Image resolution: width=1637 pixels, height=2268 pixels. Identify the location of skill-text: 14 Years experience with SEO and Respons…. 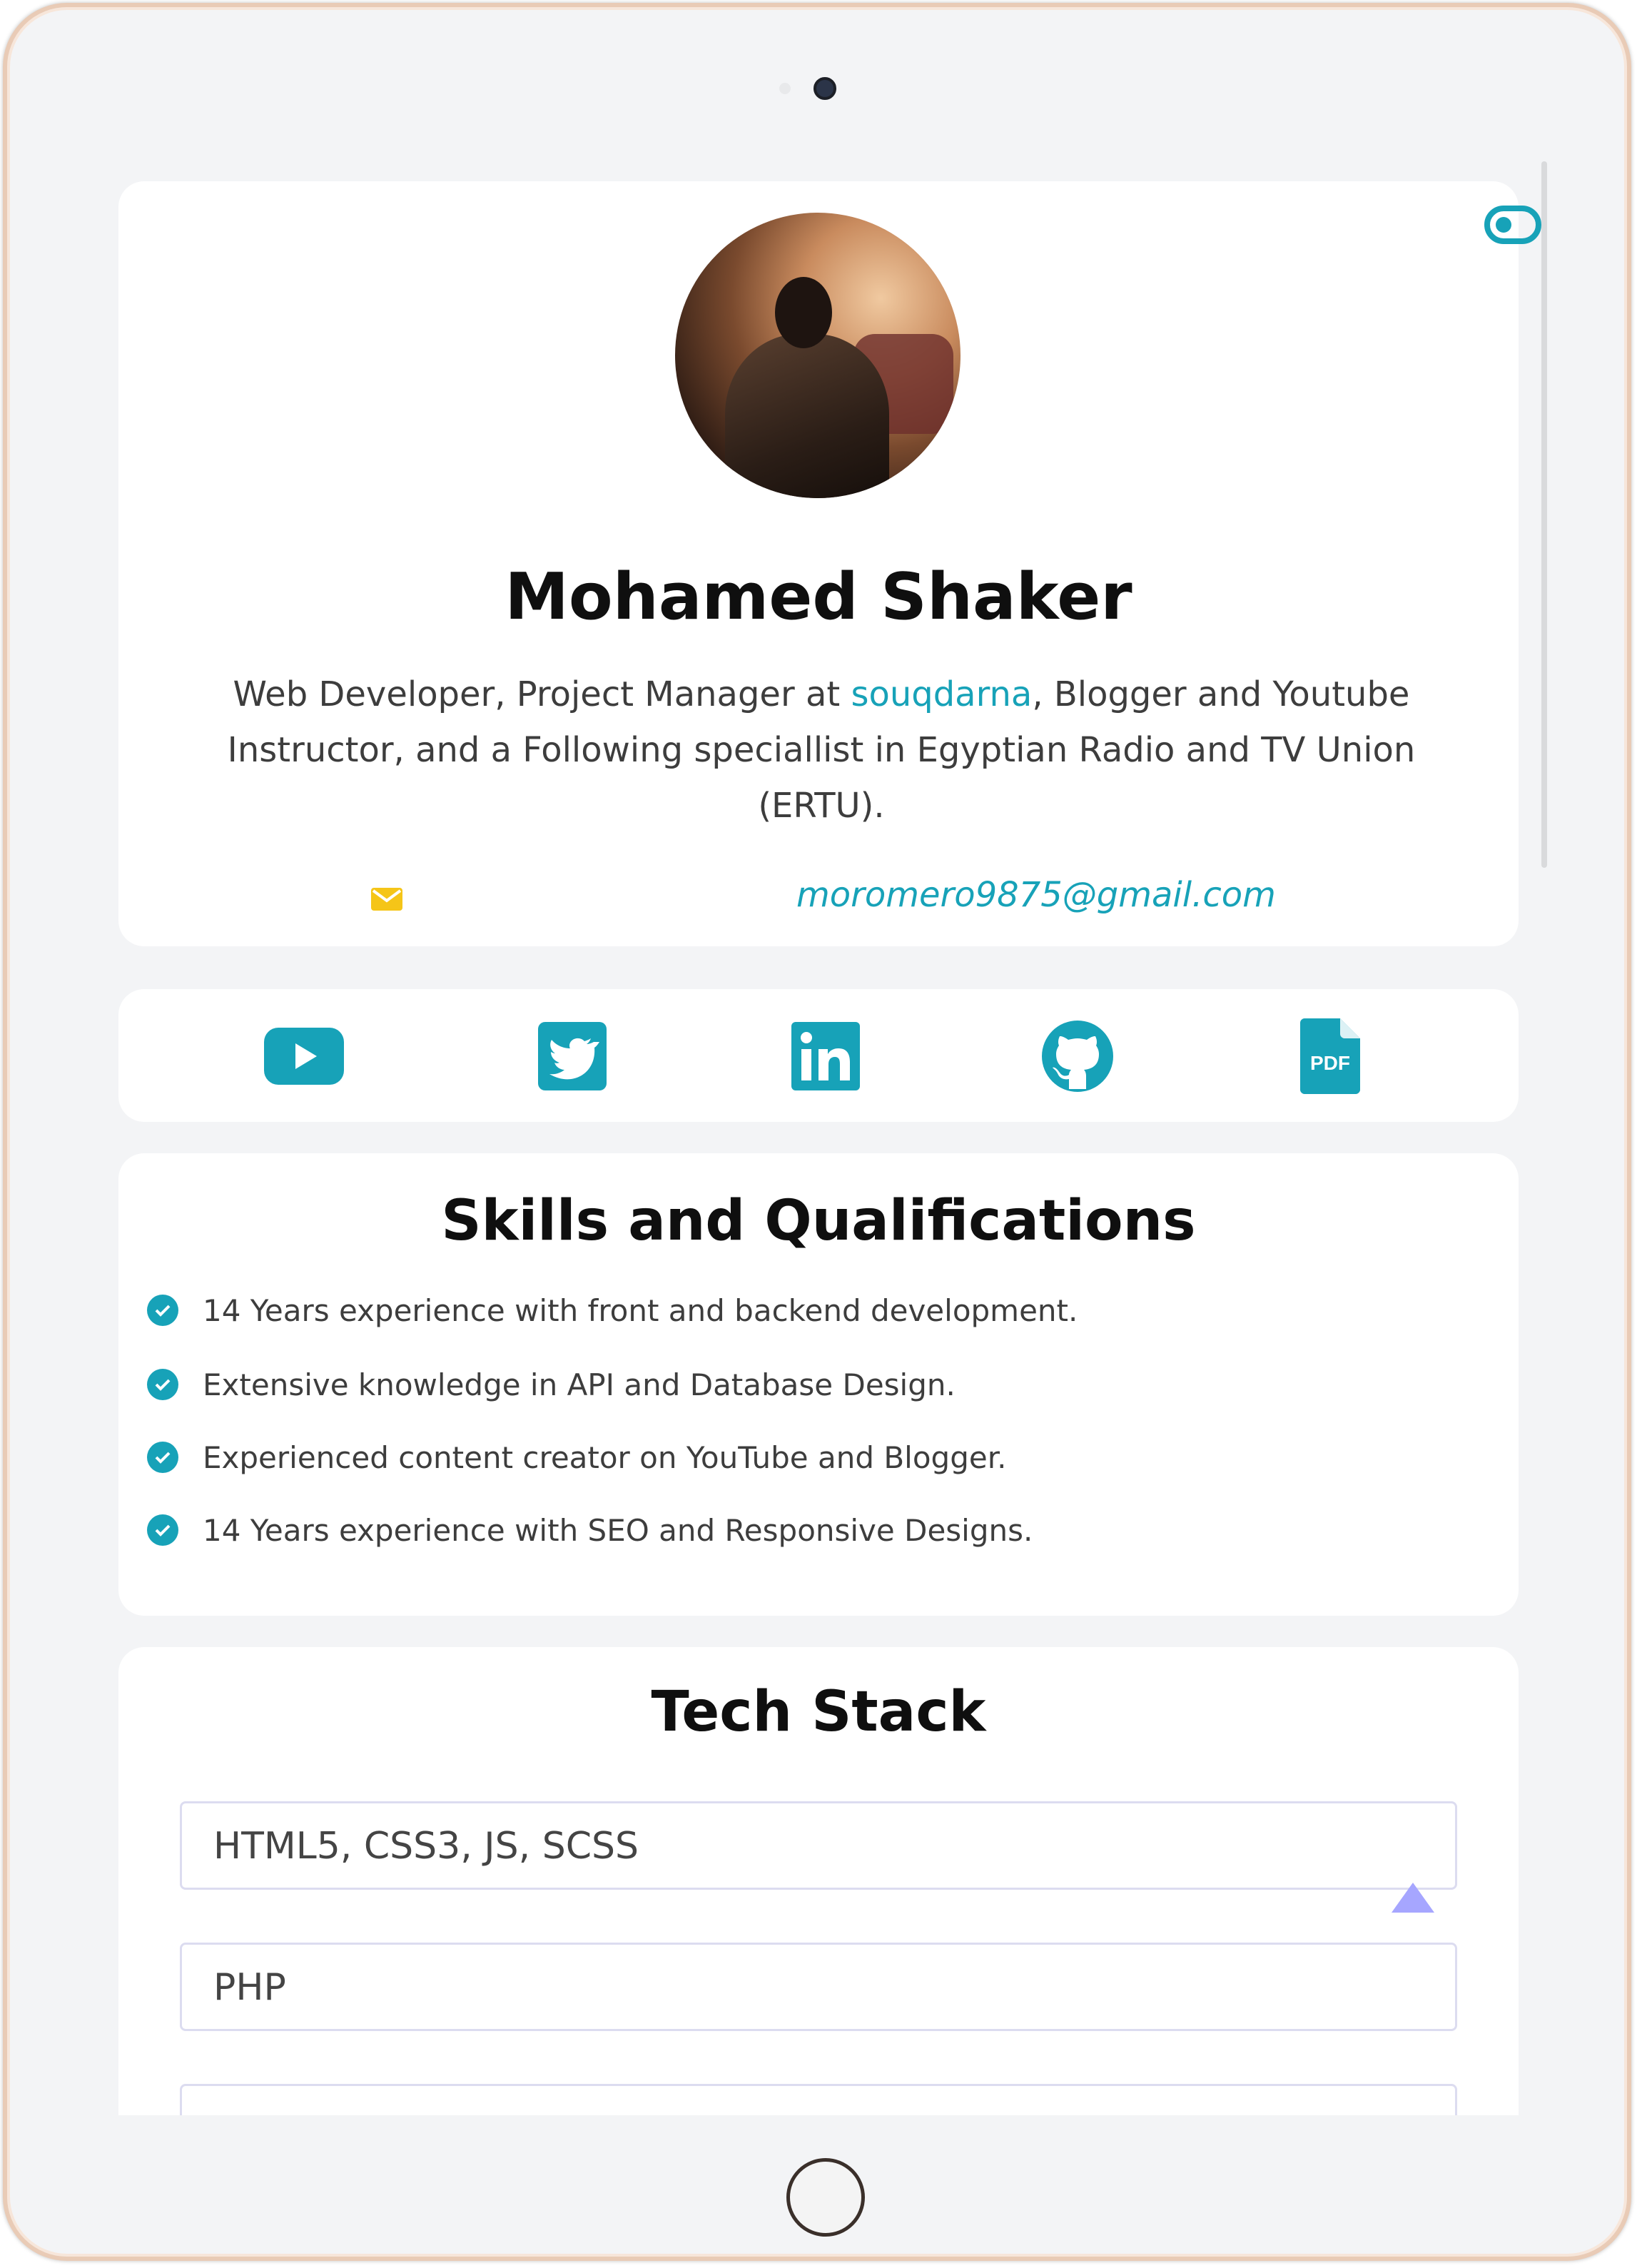
(618, 1530).